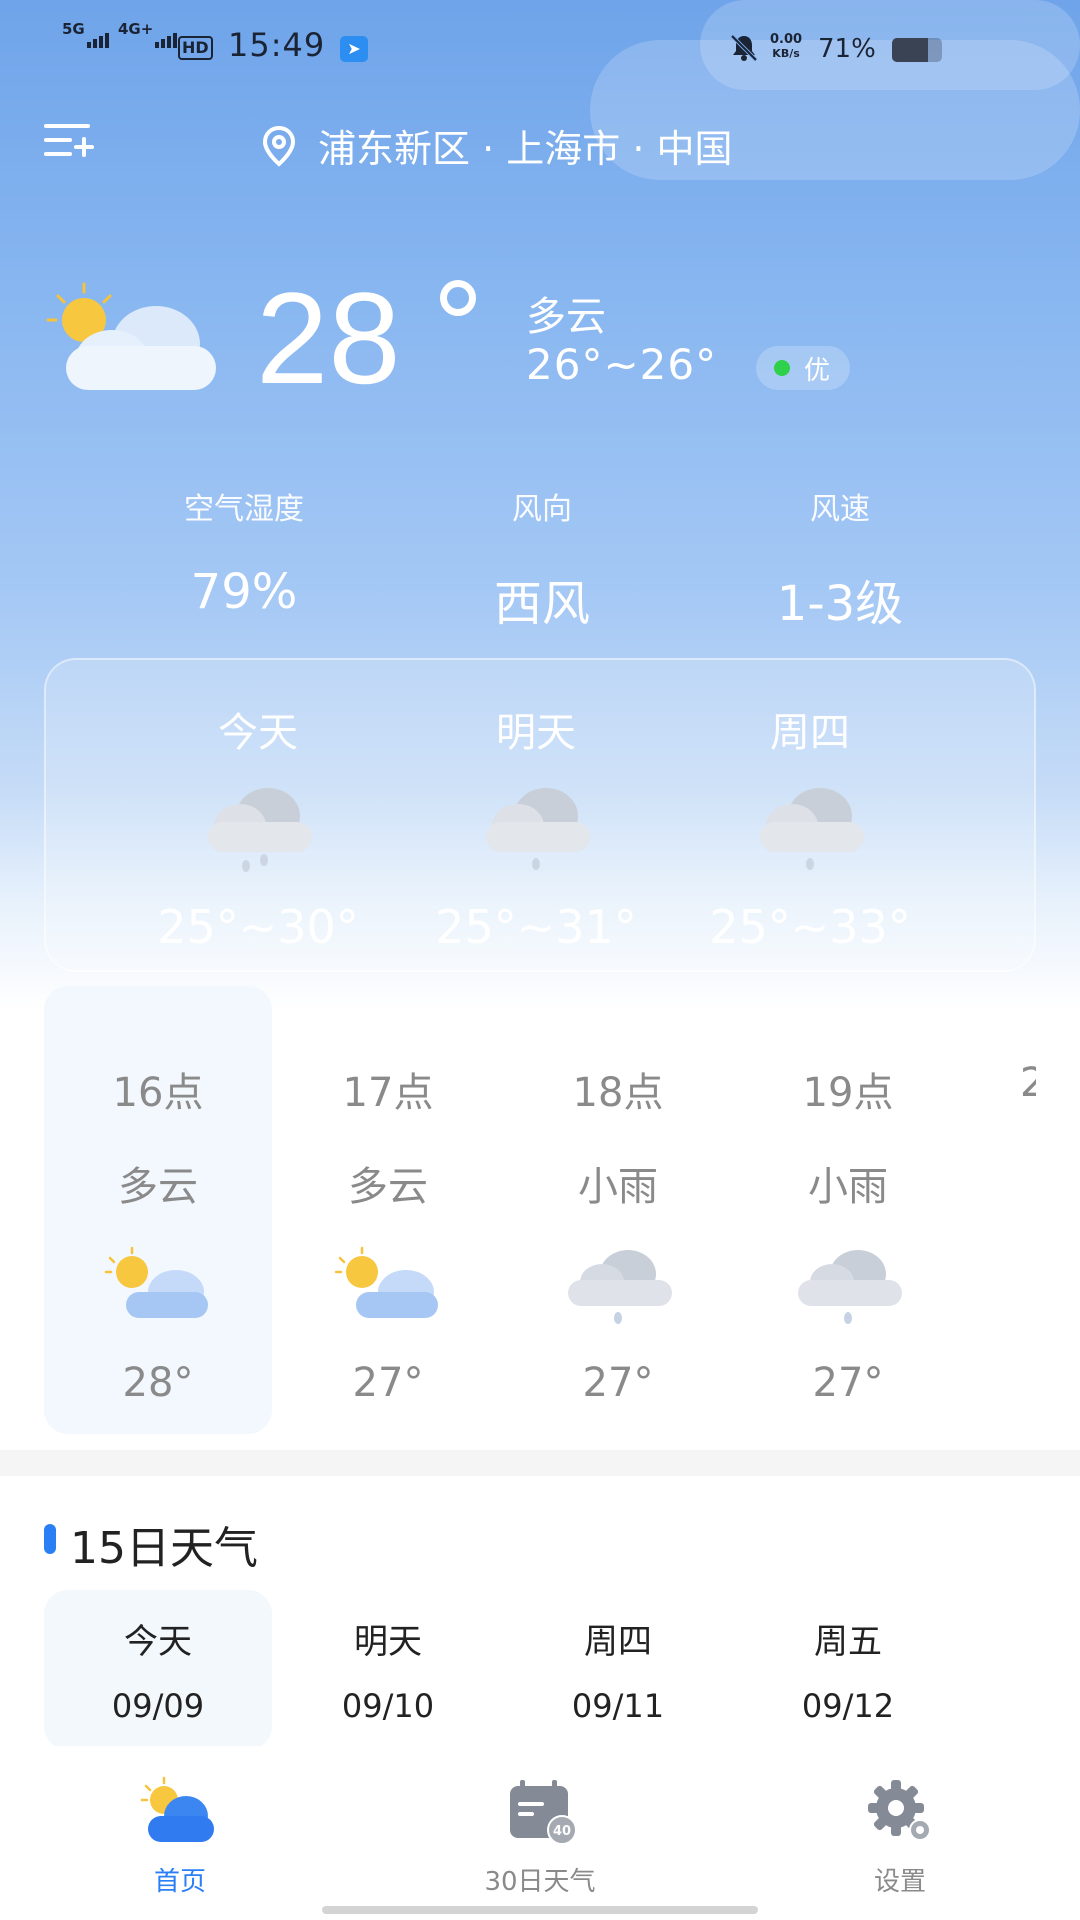 This screenshot has height=1920, width=1080. Describe the element at coordinates (566, 317) in the screenshot. I see `current-condition: 多云` at that location.